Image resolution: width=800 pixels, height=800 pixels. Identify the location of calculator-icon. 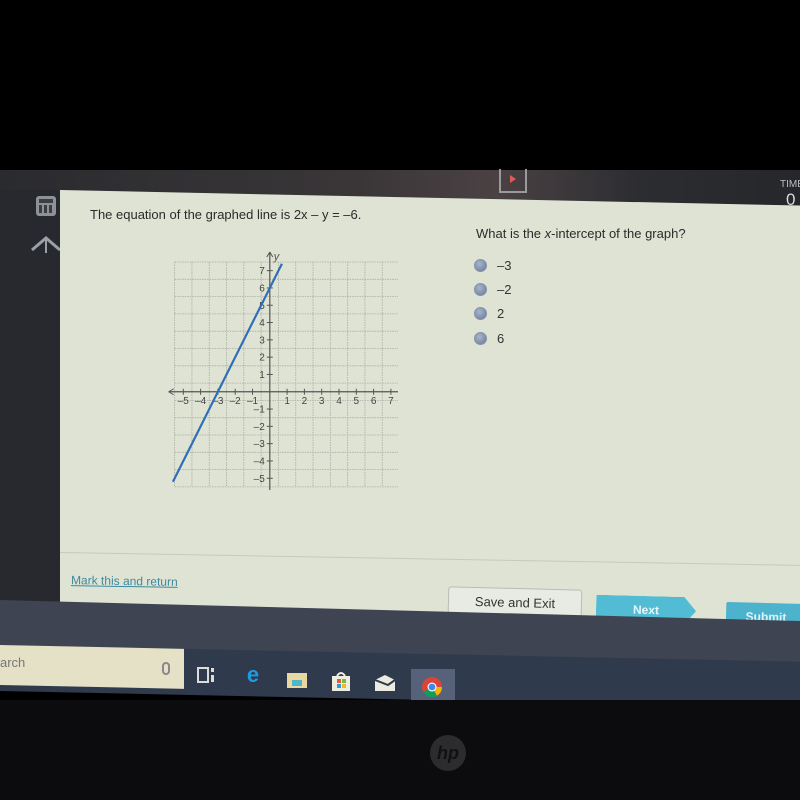
(46, 206).